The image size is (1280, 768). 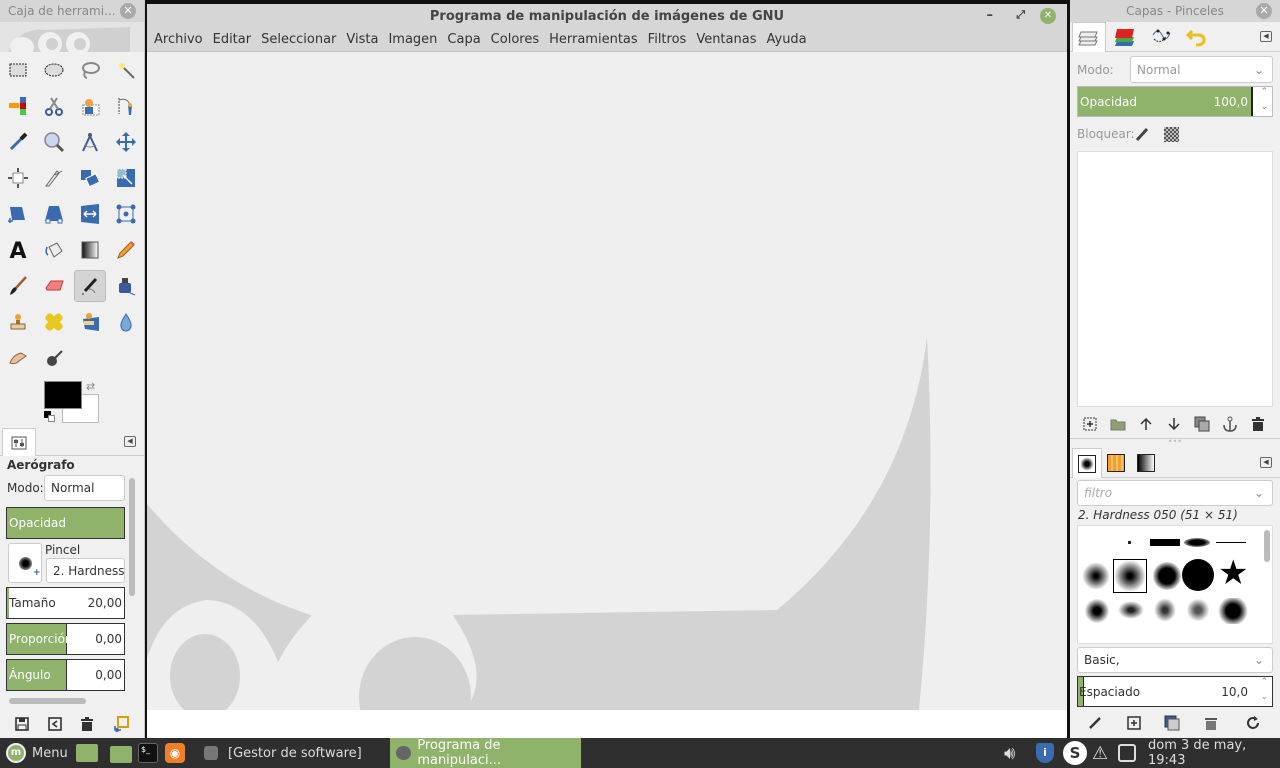 I want to click on tool-airbrush, so click(x=90, y=286).